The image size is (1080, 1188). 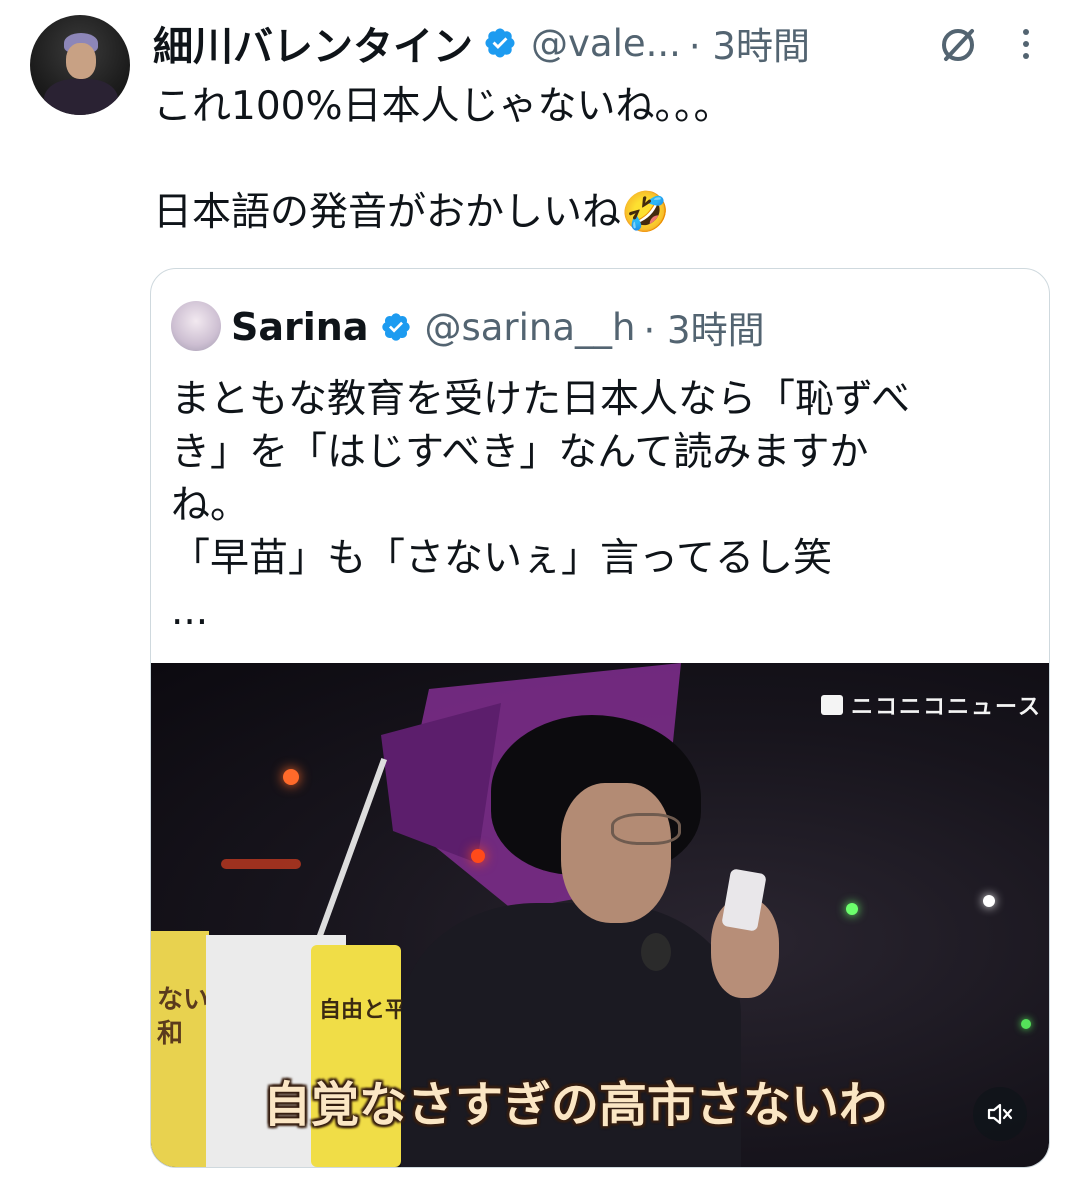 What do you see at coordinates (1026, 44) in the screenshot?
I see `more-icon` at bounding box center [1026, 44].